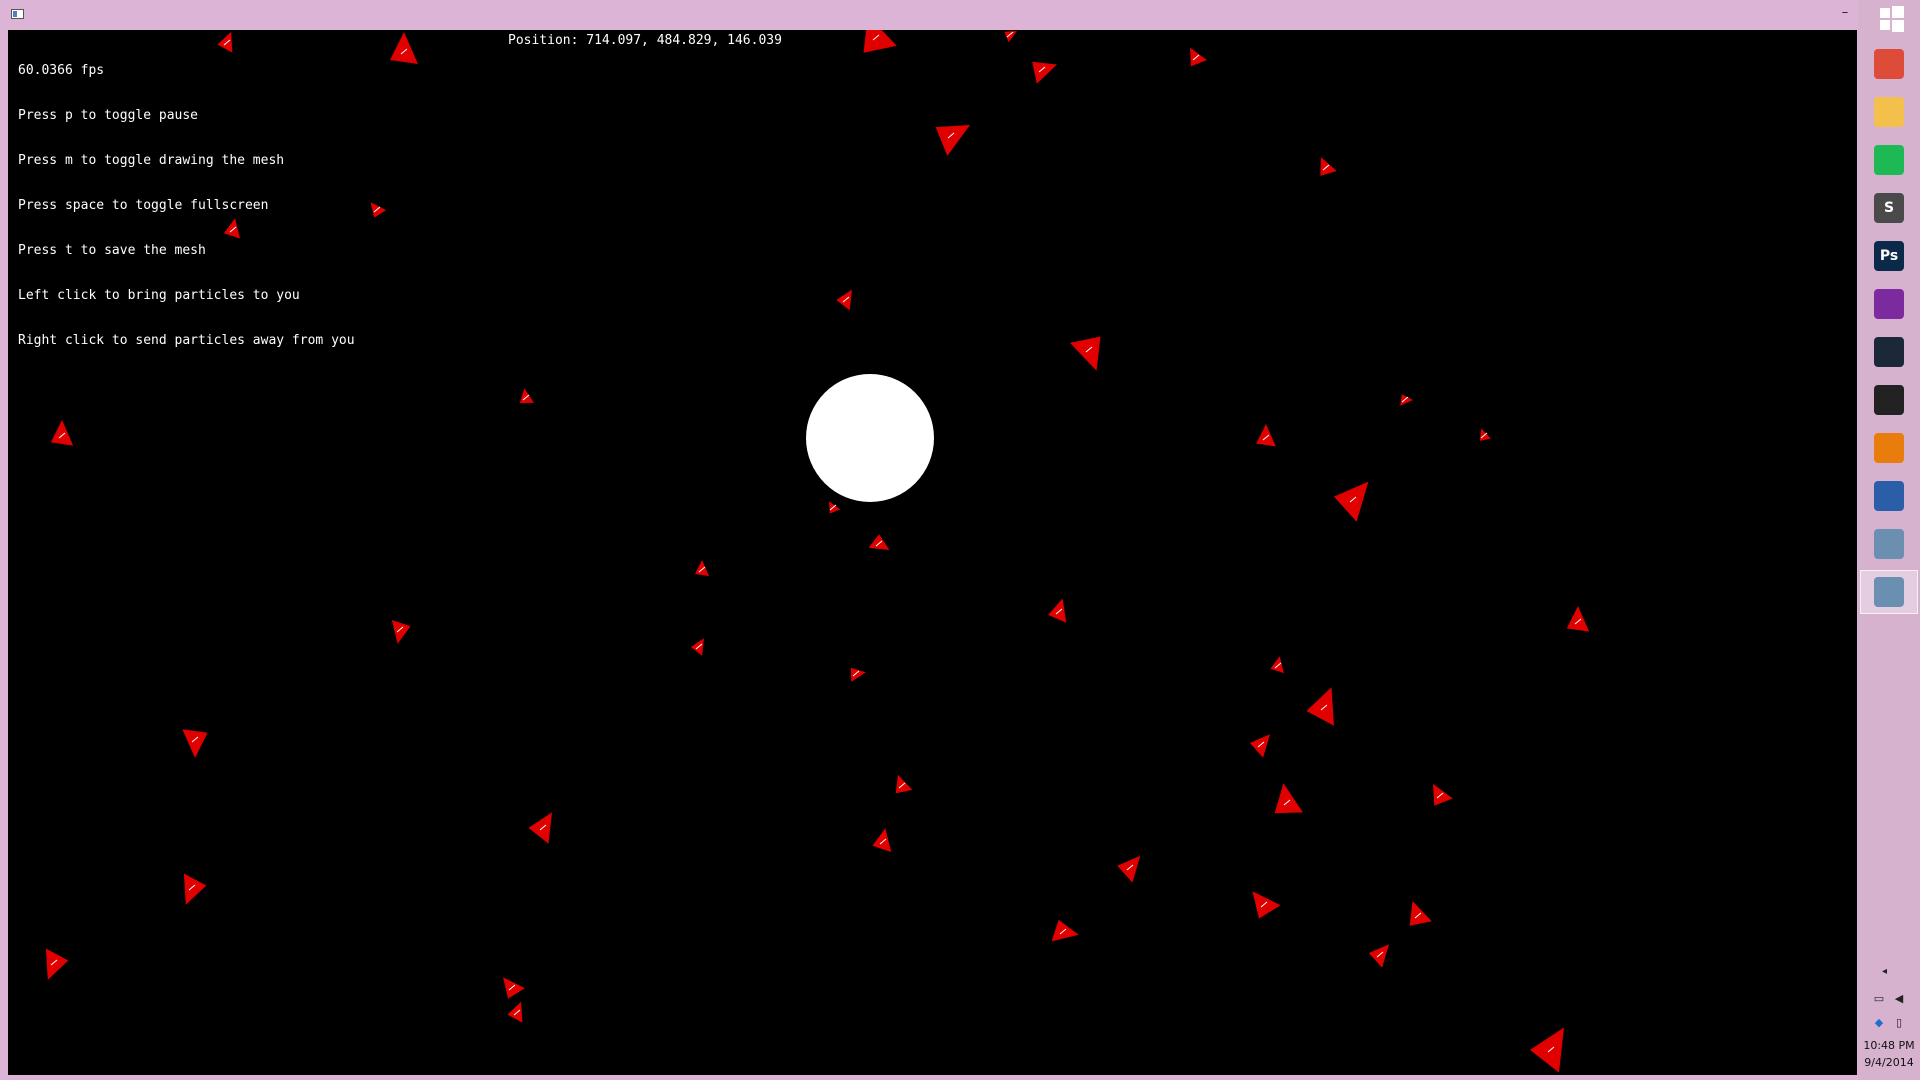 This screenshot has width=1920, height=1080. Describe the element at coordinates (1899, 999) in the screenshot. I see `volume-icon: ◀` at that location.